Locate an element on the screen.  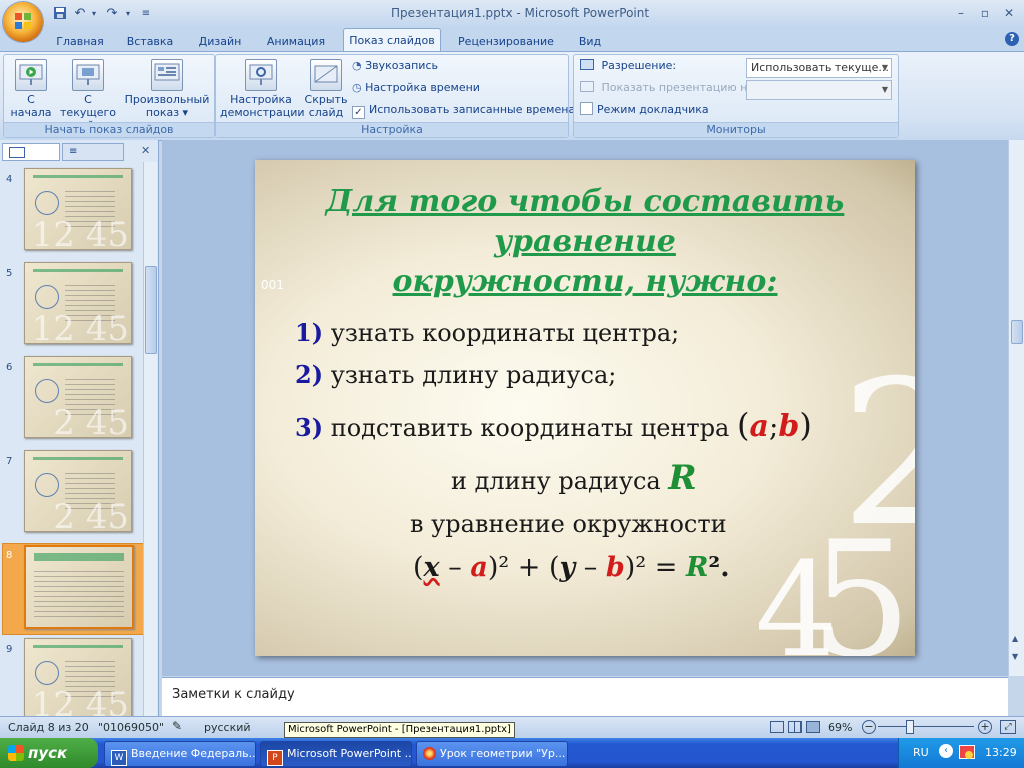
slideshow-view-icon is located at coordinates (813, 727).